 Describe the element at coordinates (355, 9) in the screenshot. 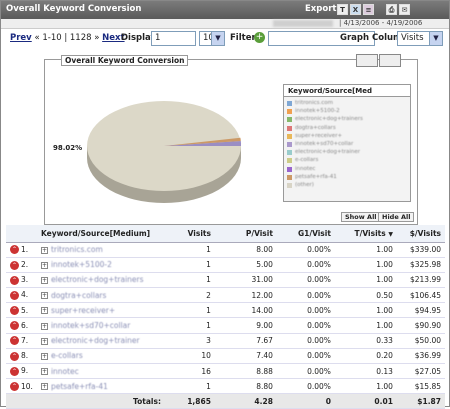

I see `export-excel-icon: X` at that location.